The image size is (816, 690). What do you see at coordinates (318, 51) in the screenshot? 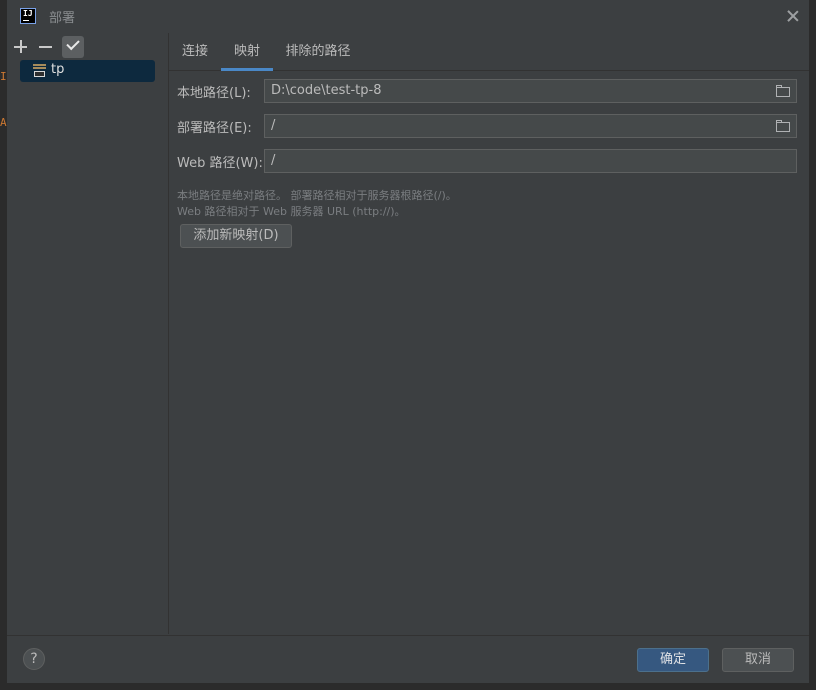
I see `tab-excluded-paths: 排除的路径` at bounding box center [318, 51].